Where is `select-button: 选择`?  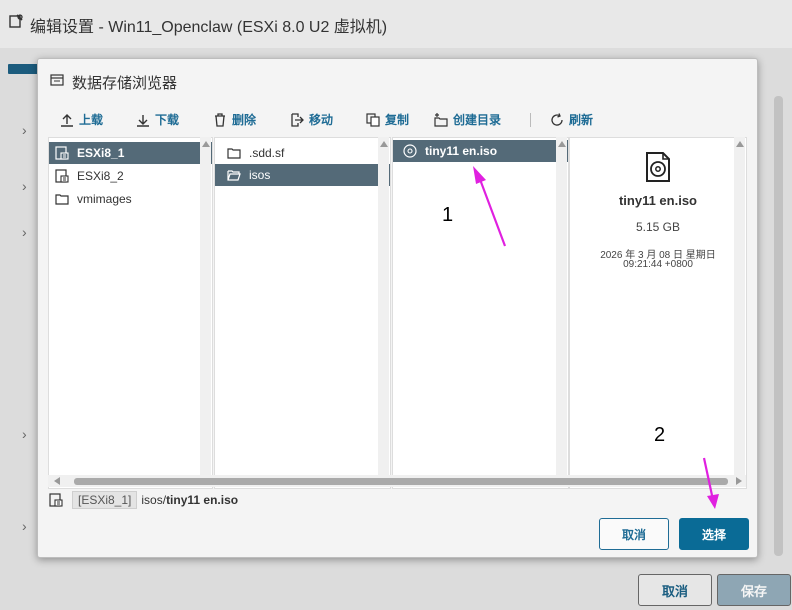 select-button: 选择 is located at coordinates (714, 534).